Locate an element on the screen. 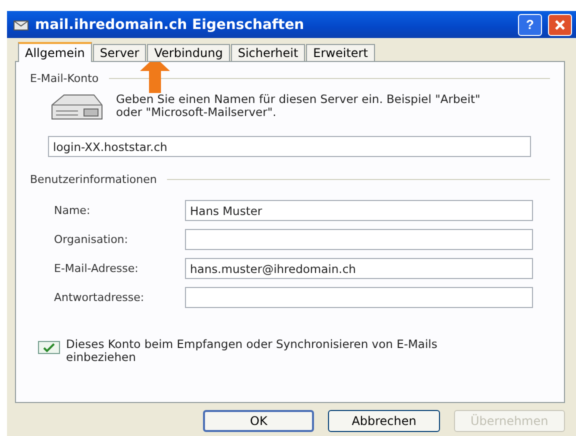 The height and width of the screenshot is (436, 576). dialog-button: Abbrechen is located at coordinates (384, 421).